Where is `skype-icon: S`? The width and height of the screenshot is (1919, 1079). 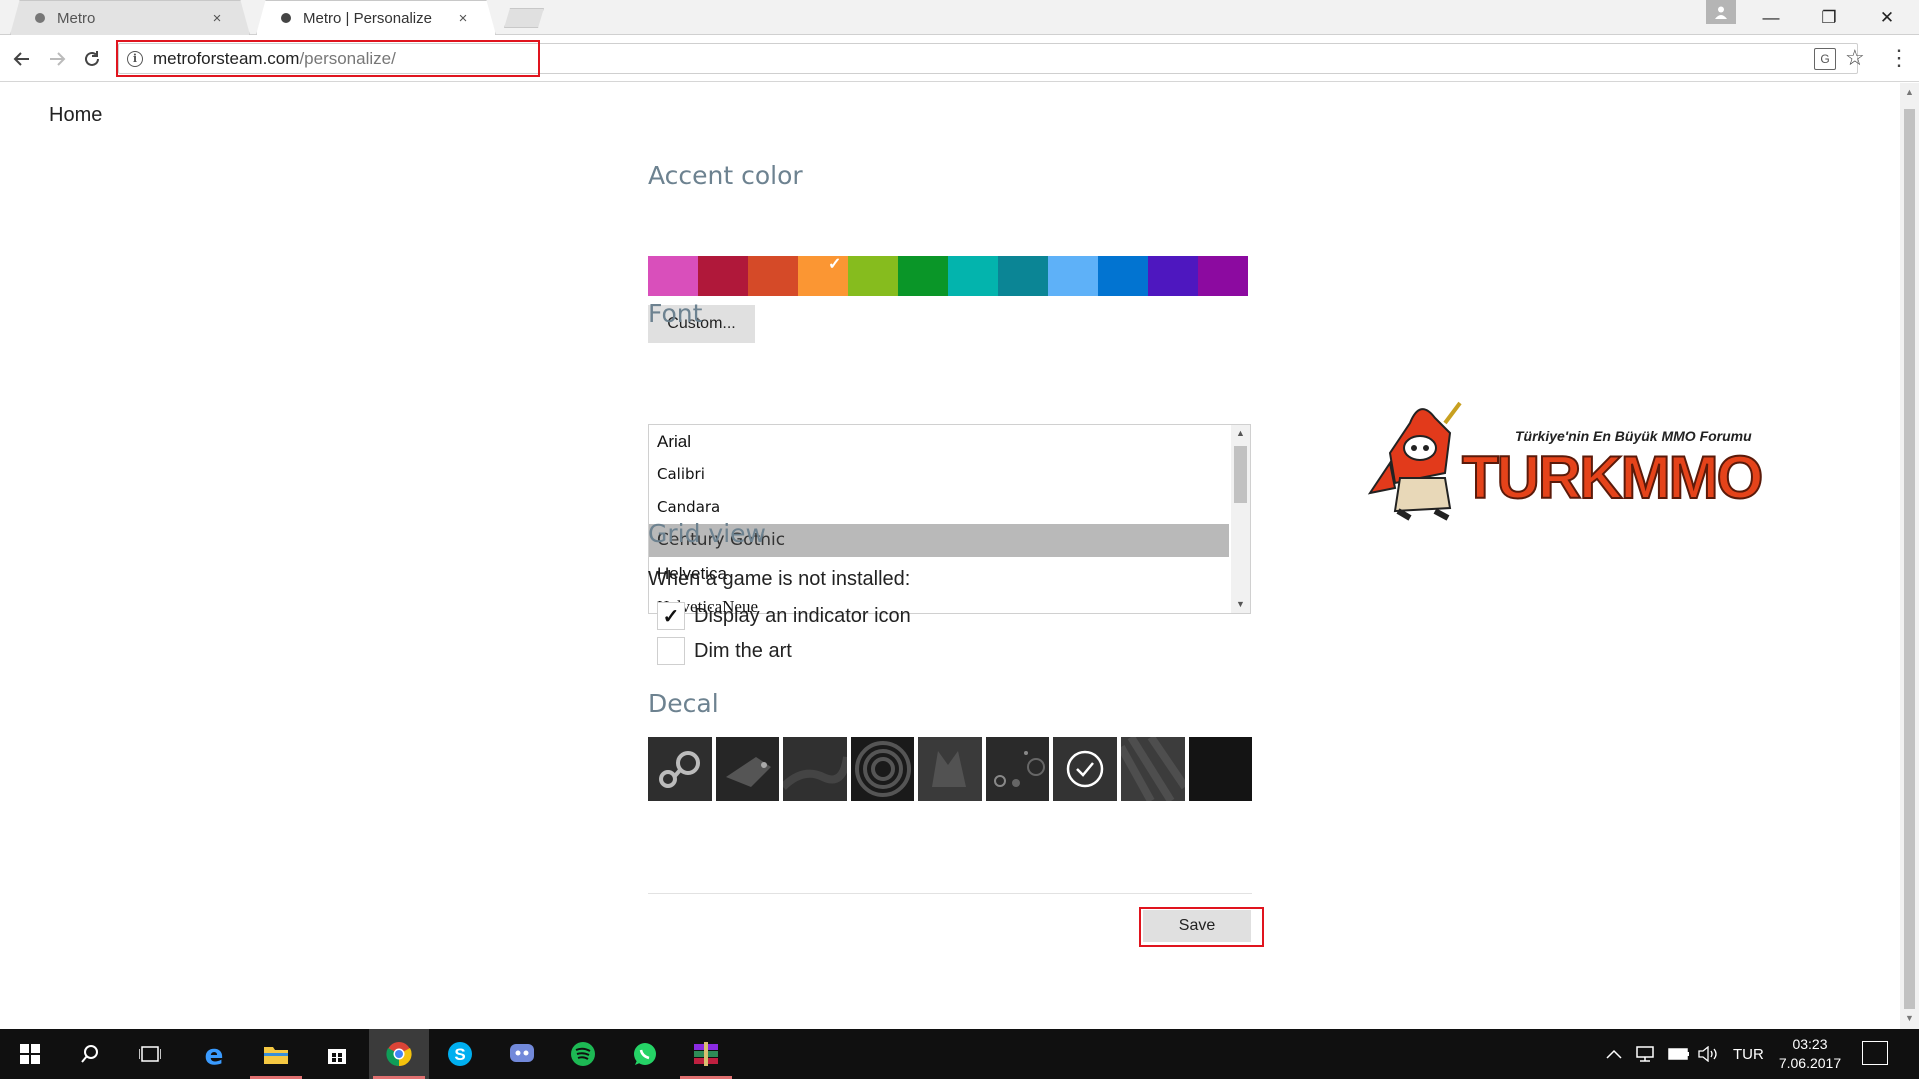 skype-icon: S is located at coordinates (460, 1054).